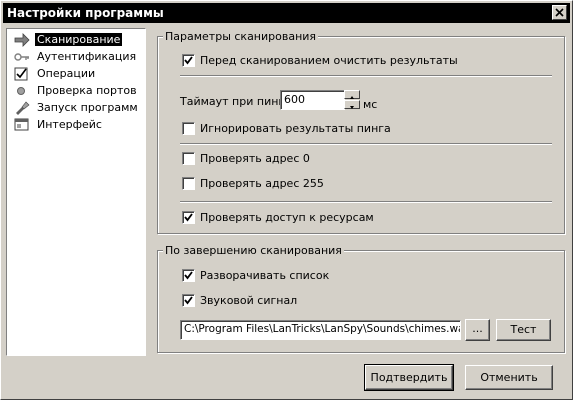  Describe the element at coordinates (352, 104) in the screenshot. I see `spin-down-button` at that location.